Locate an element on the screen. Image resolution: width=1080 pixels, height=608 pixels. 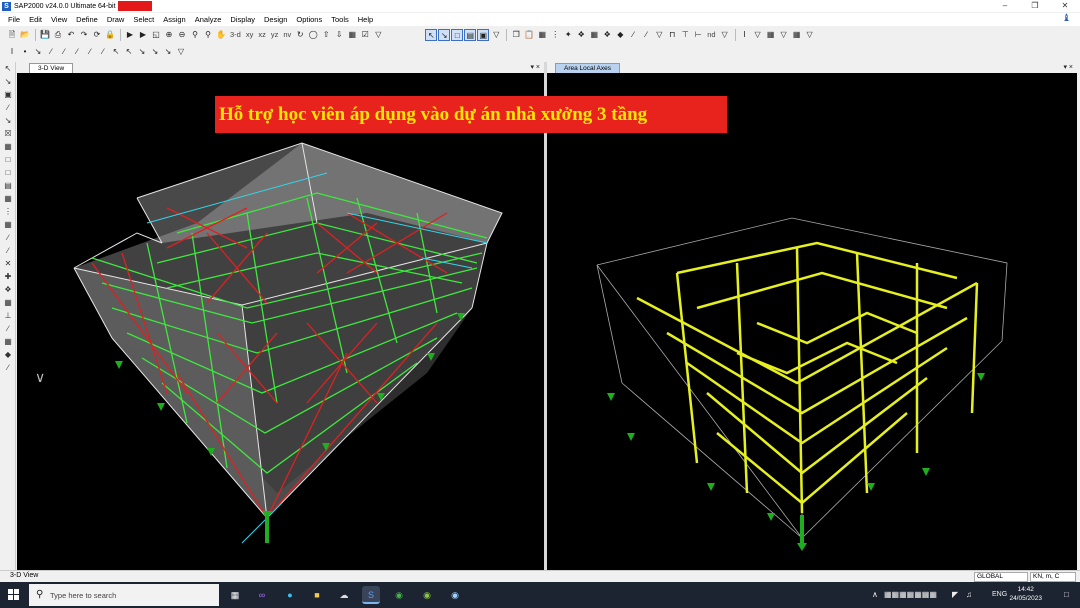
reshape-icon: ↘ is located at coordinates (444, 34).